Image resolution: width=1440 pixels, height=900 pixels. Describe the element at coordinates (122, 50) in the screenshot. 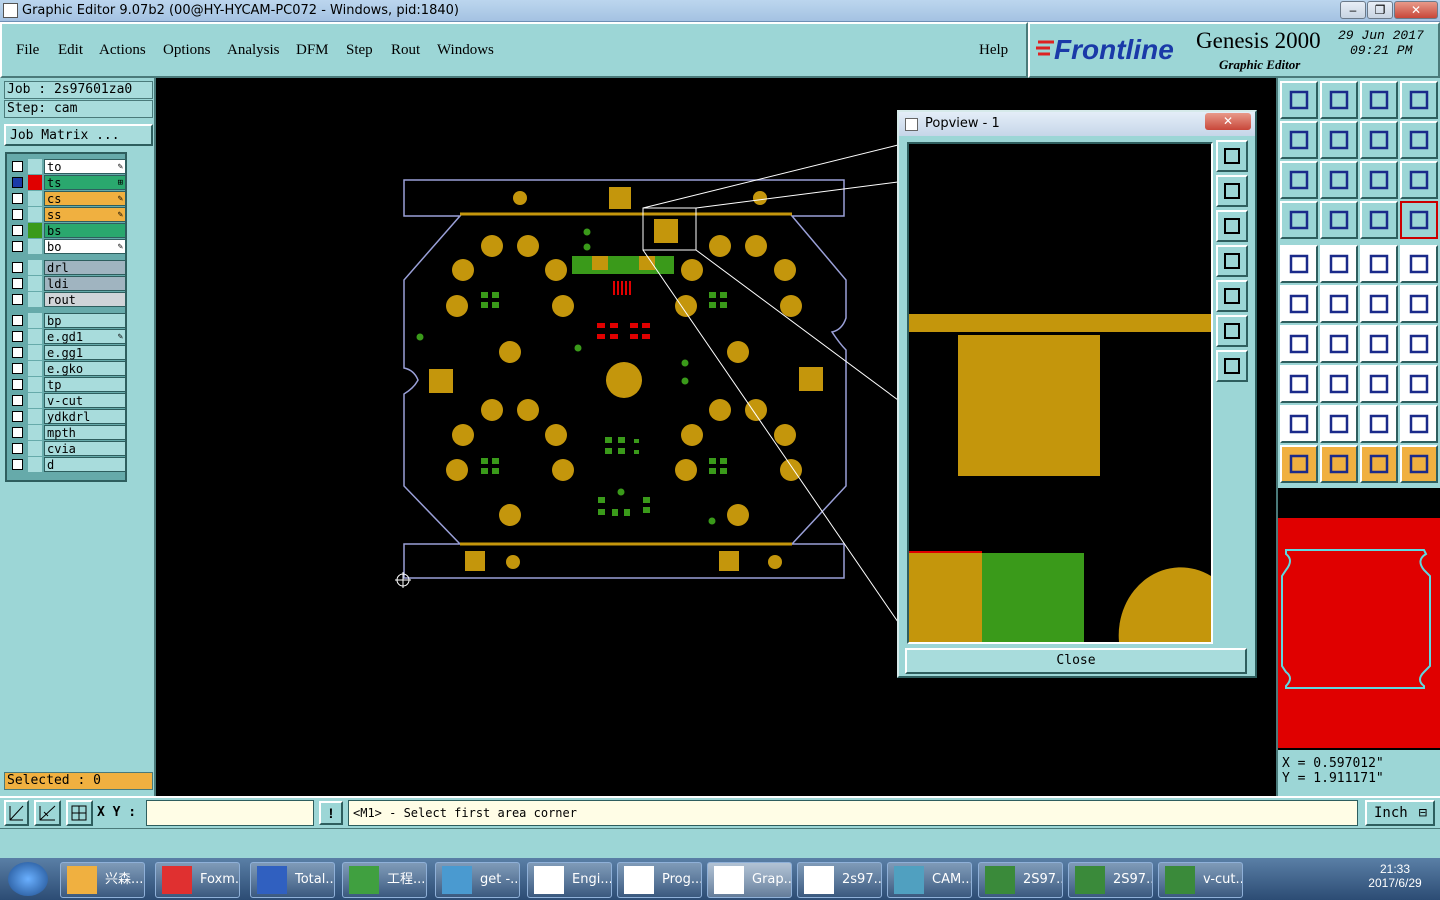

I see `menu-actions: Actions` at that location.